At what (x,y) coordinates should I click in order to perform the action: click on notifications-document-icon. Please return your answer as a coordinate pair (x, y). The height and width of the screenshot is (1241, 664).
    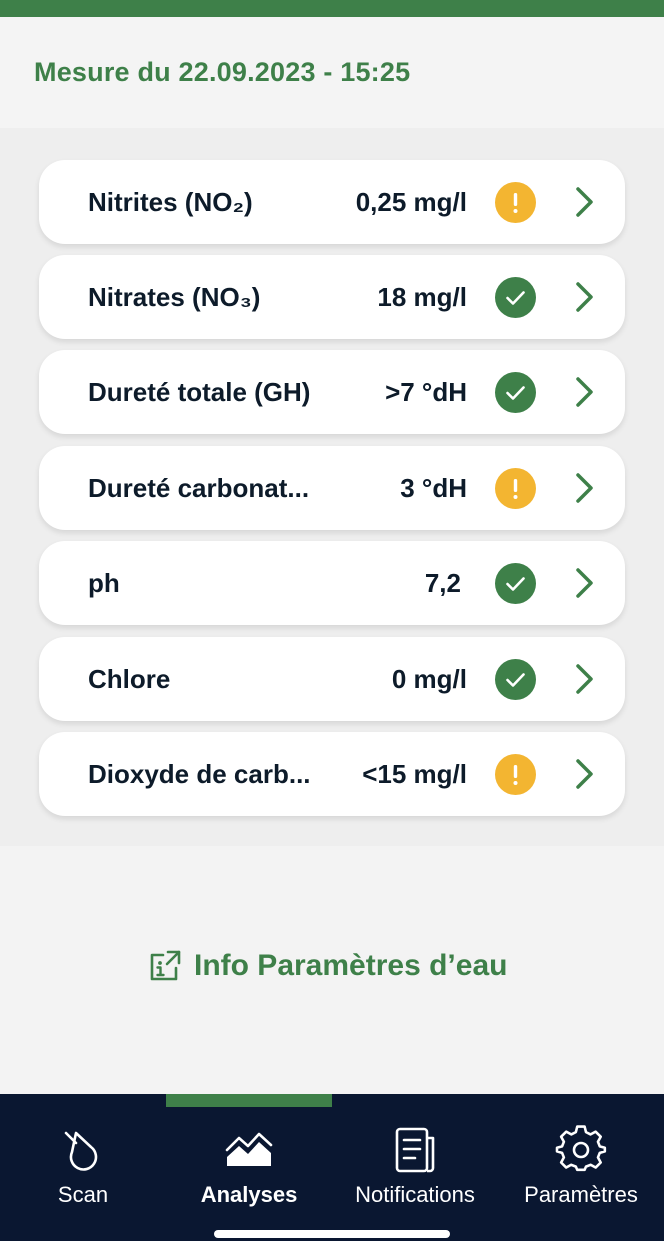
    Looking at the image, I should click on (415, 1150).